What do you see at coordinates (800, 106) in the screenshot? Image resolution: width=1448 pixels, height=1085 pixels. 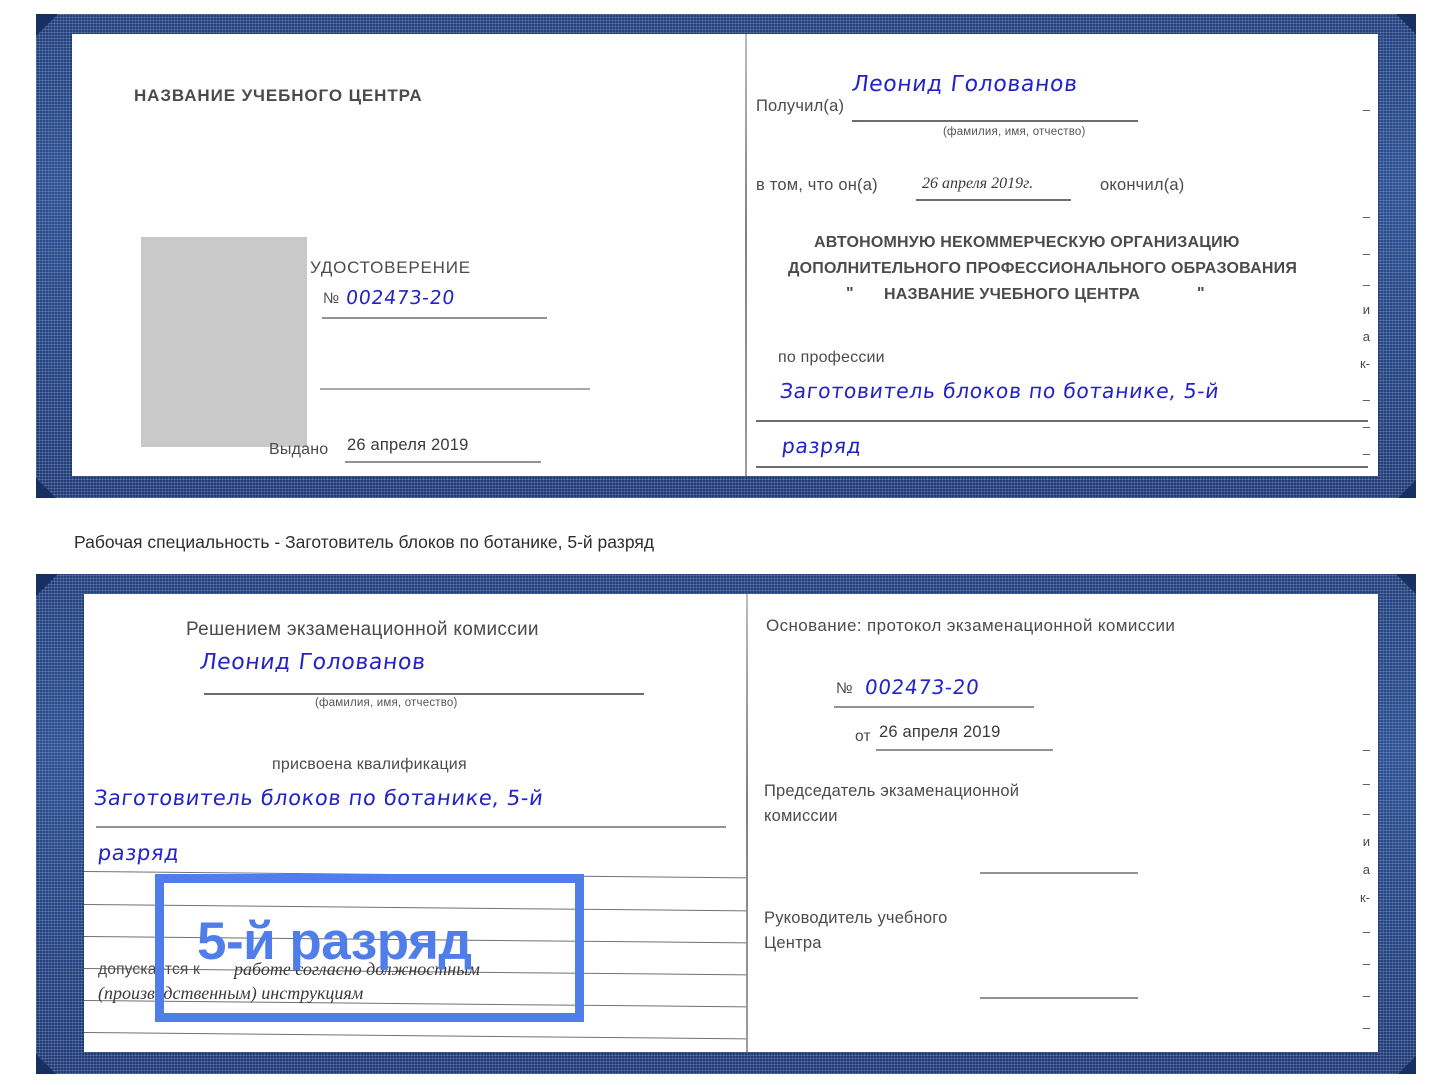 I see `received-label: Получил(а)` at bounding box center [800, 106].